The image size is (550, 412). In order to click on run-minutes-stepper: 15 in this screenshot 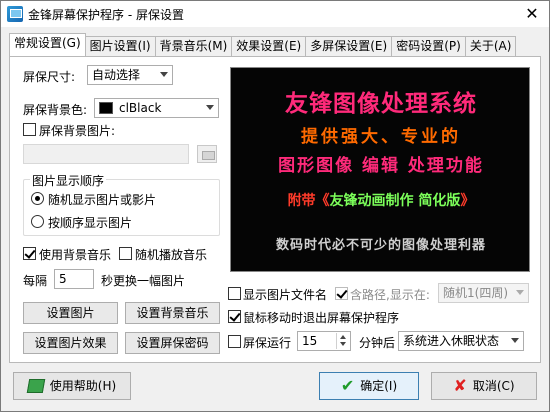, I will do `click(324, 341)`.